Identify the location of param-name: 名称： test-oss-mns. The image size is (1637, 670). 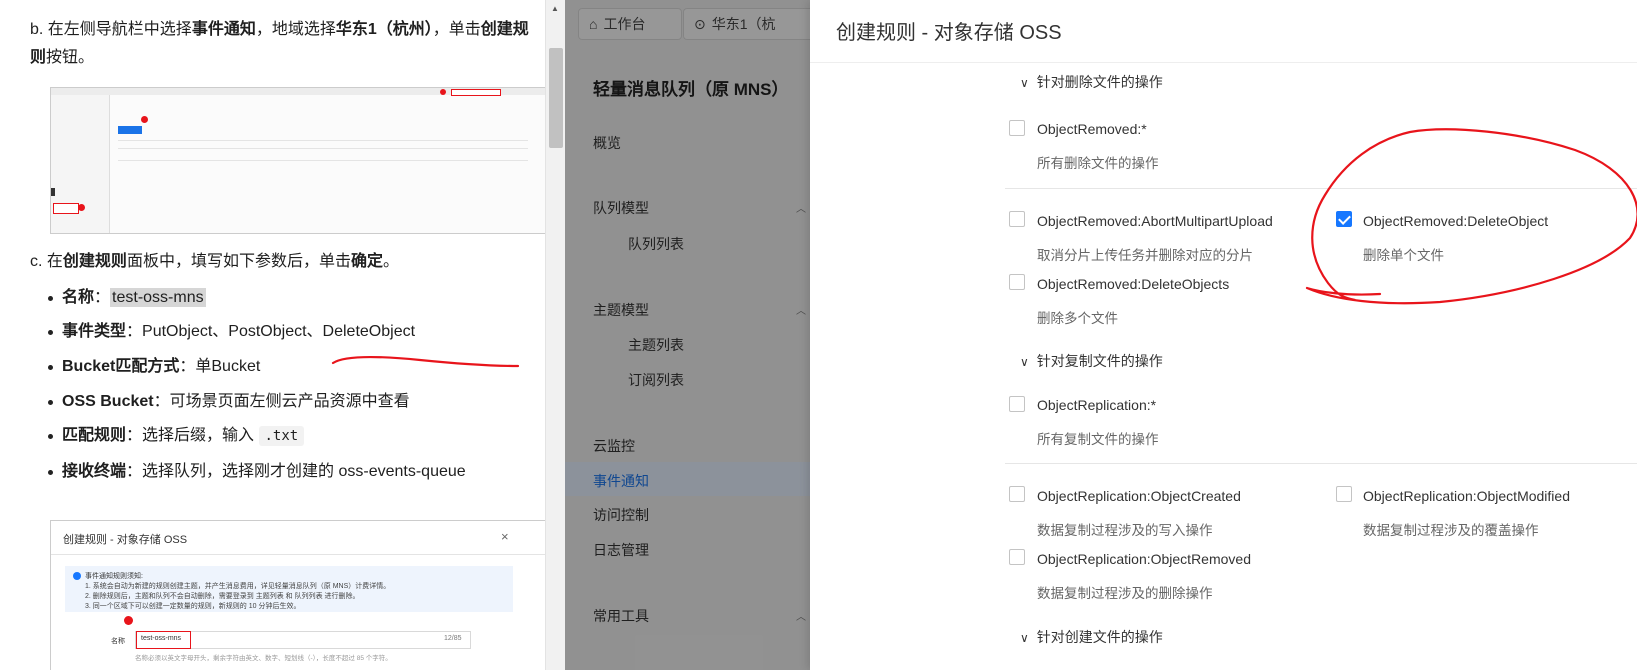
(127, 298).